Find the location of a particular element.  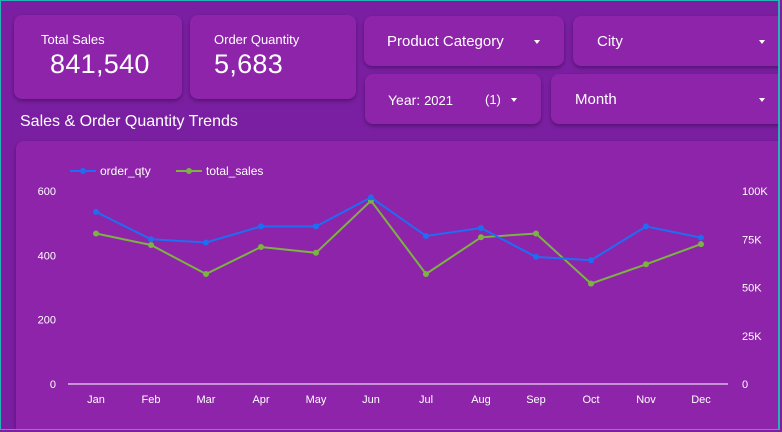

city-label: City is located at coordinates (610, 41).